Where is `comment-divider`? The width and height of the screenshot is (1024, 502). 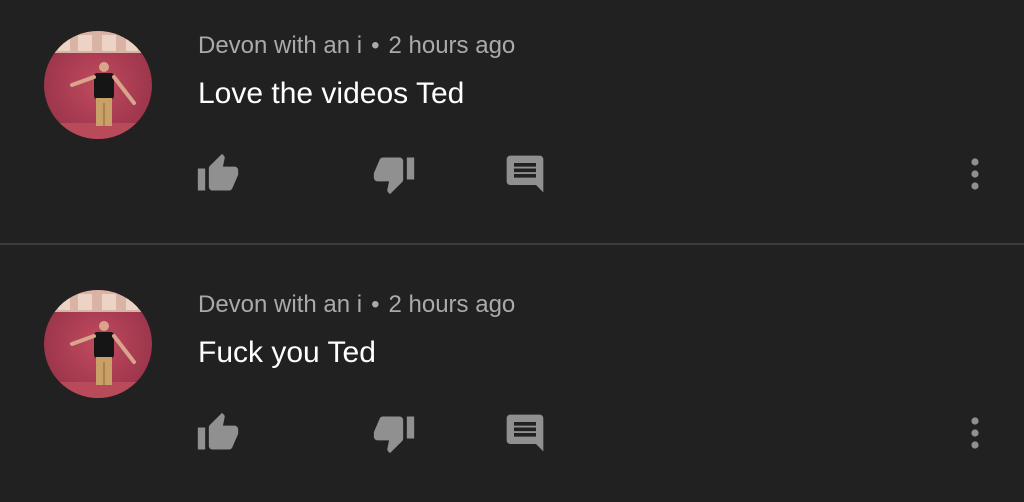
comment-divider is located at coordinates (512, 244).